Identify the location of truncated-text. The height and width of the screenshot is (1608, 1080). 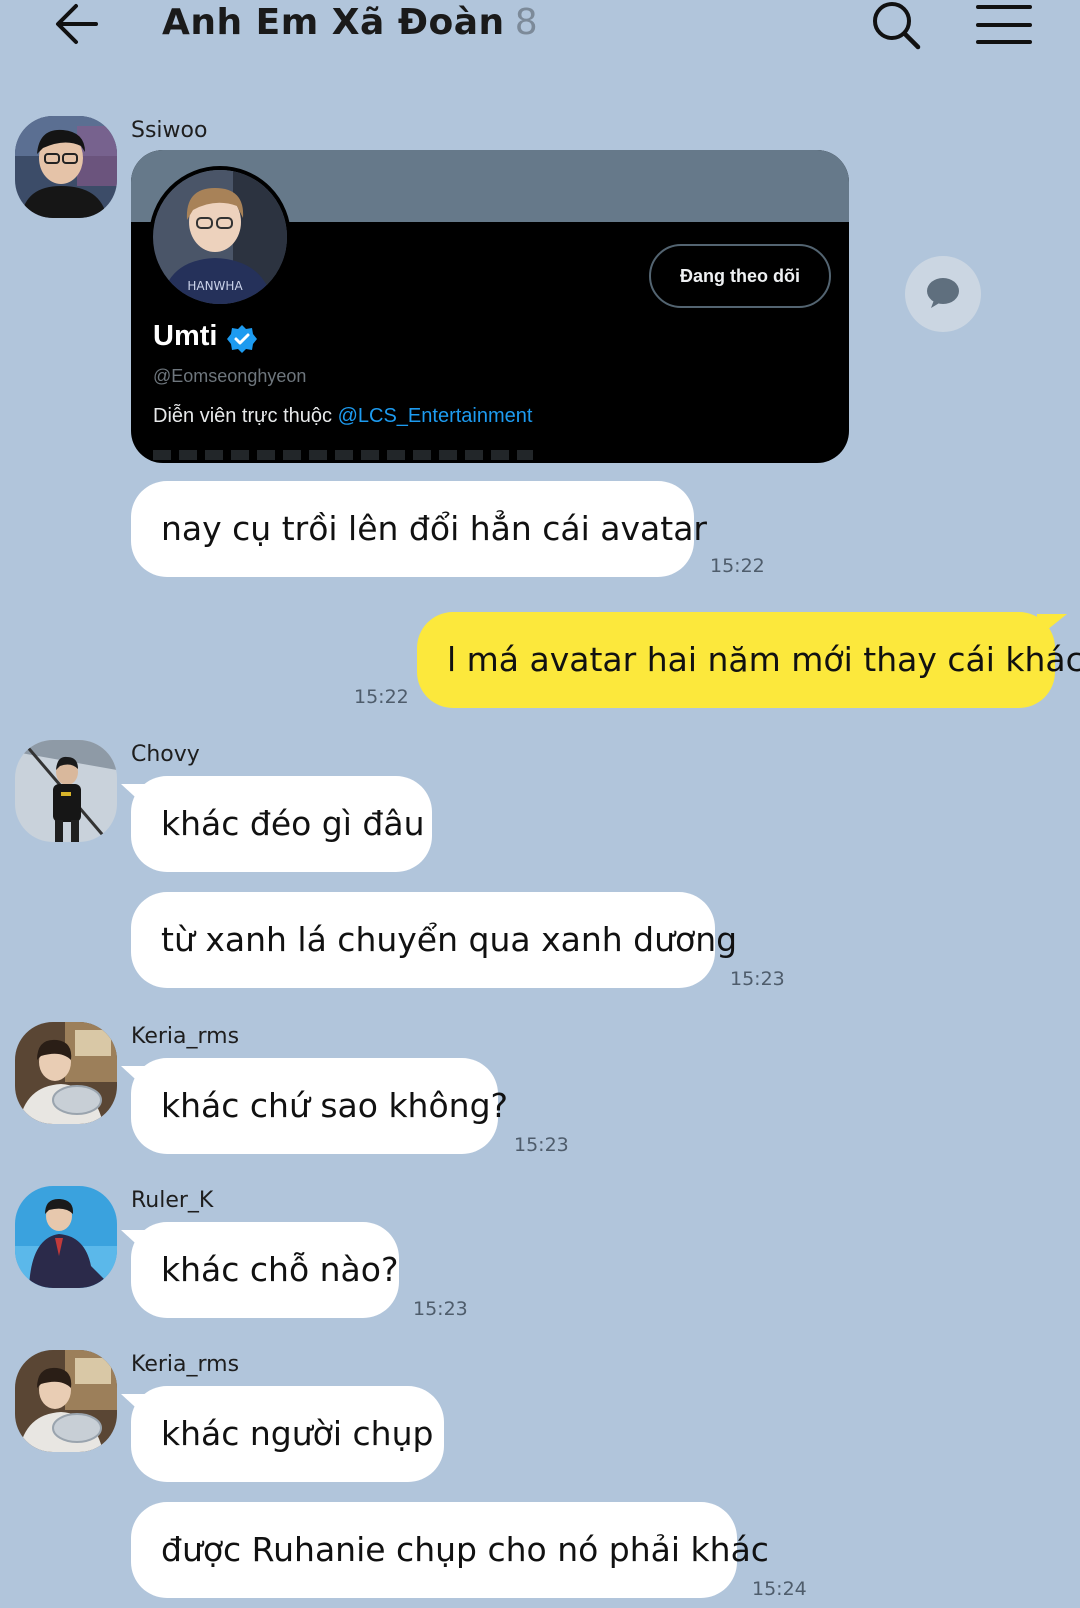
(343, 455).